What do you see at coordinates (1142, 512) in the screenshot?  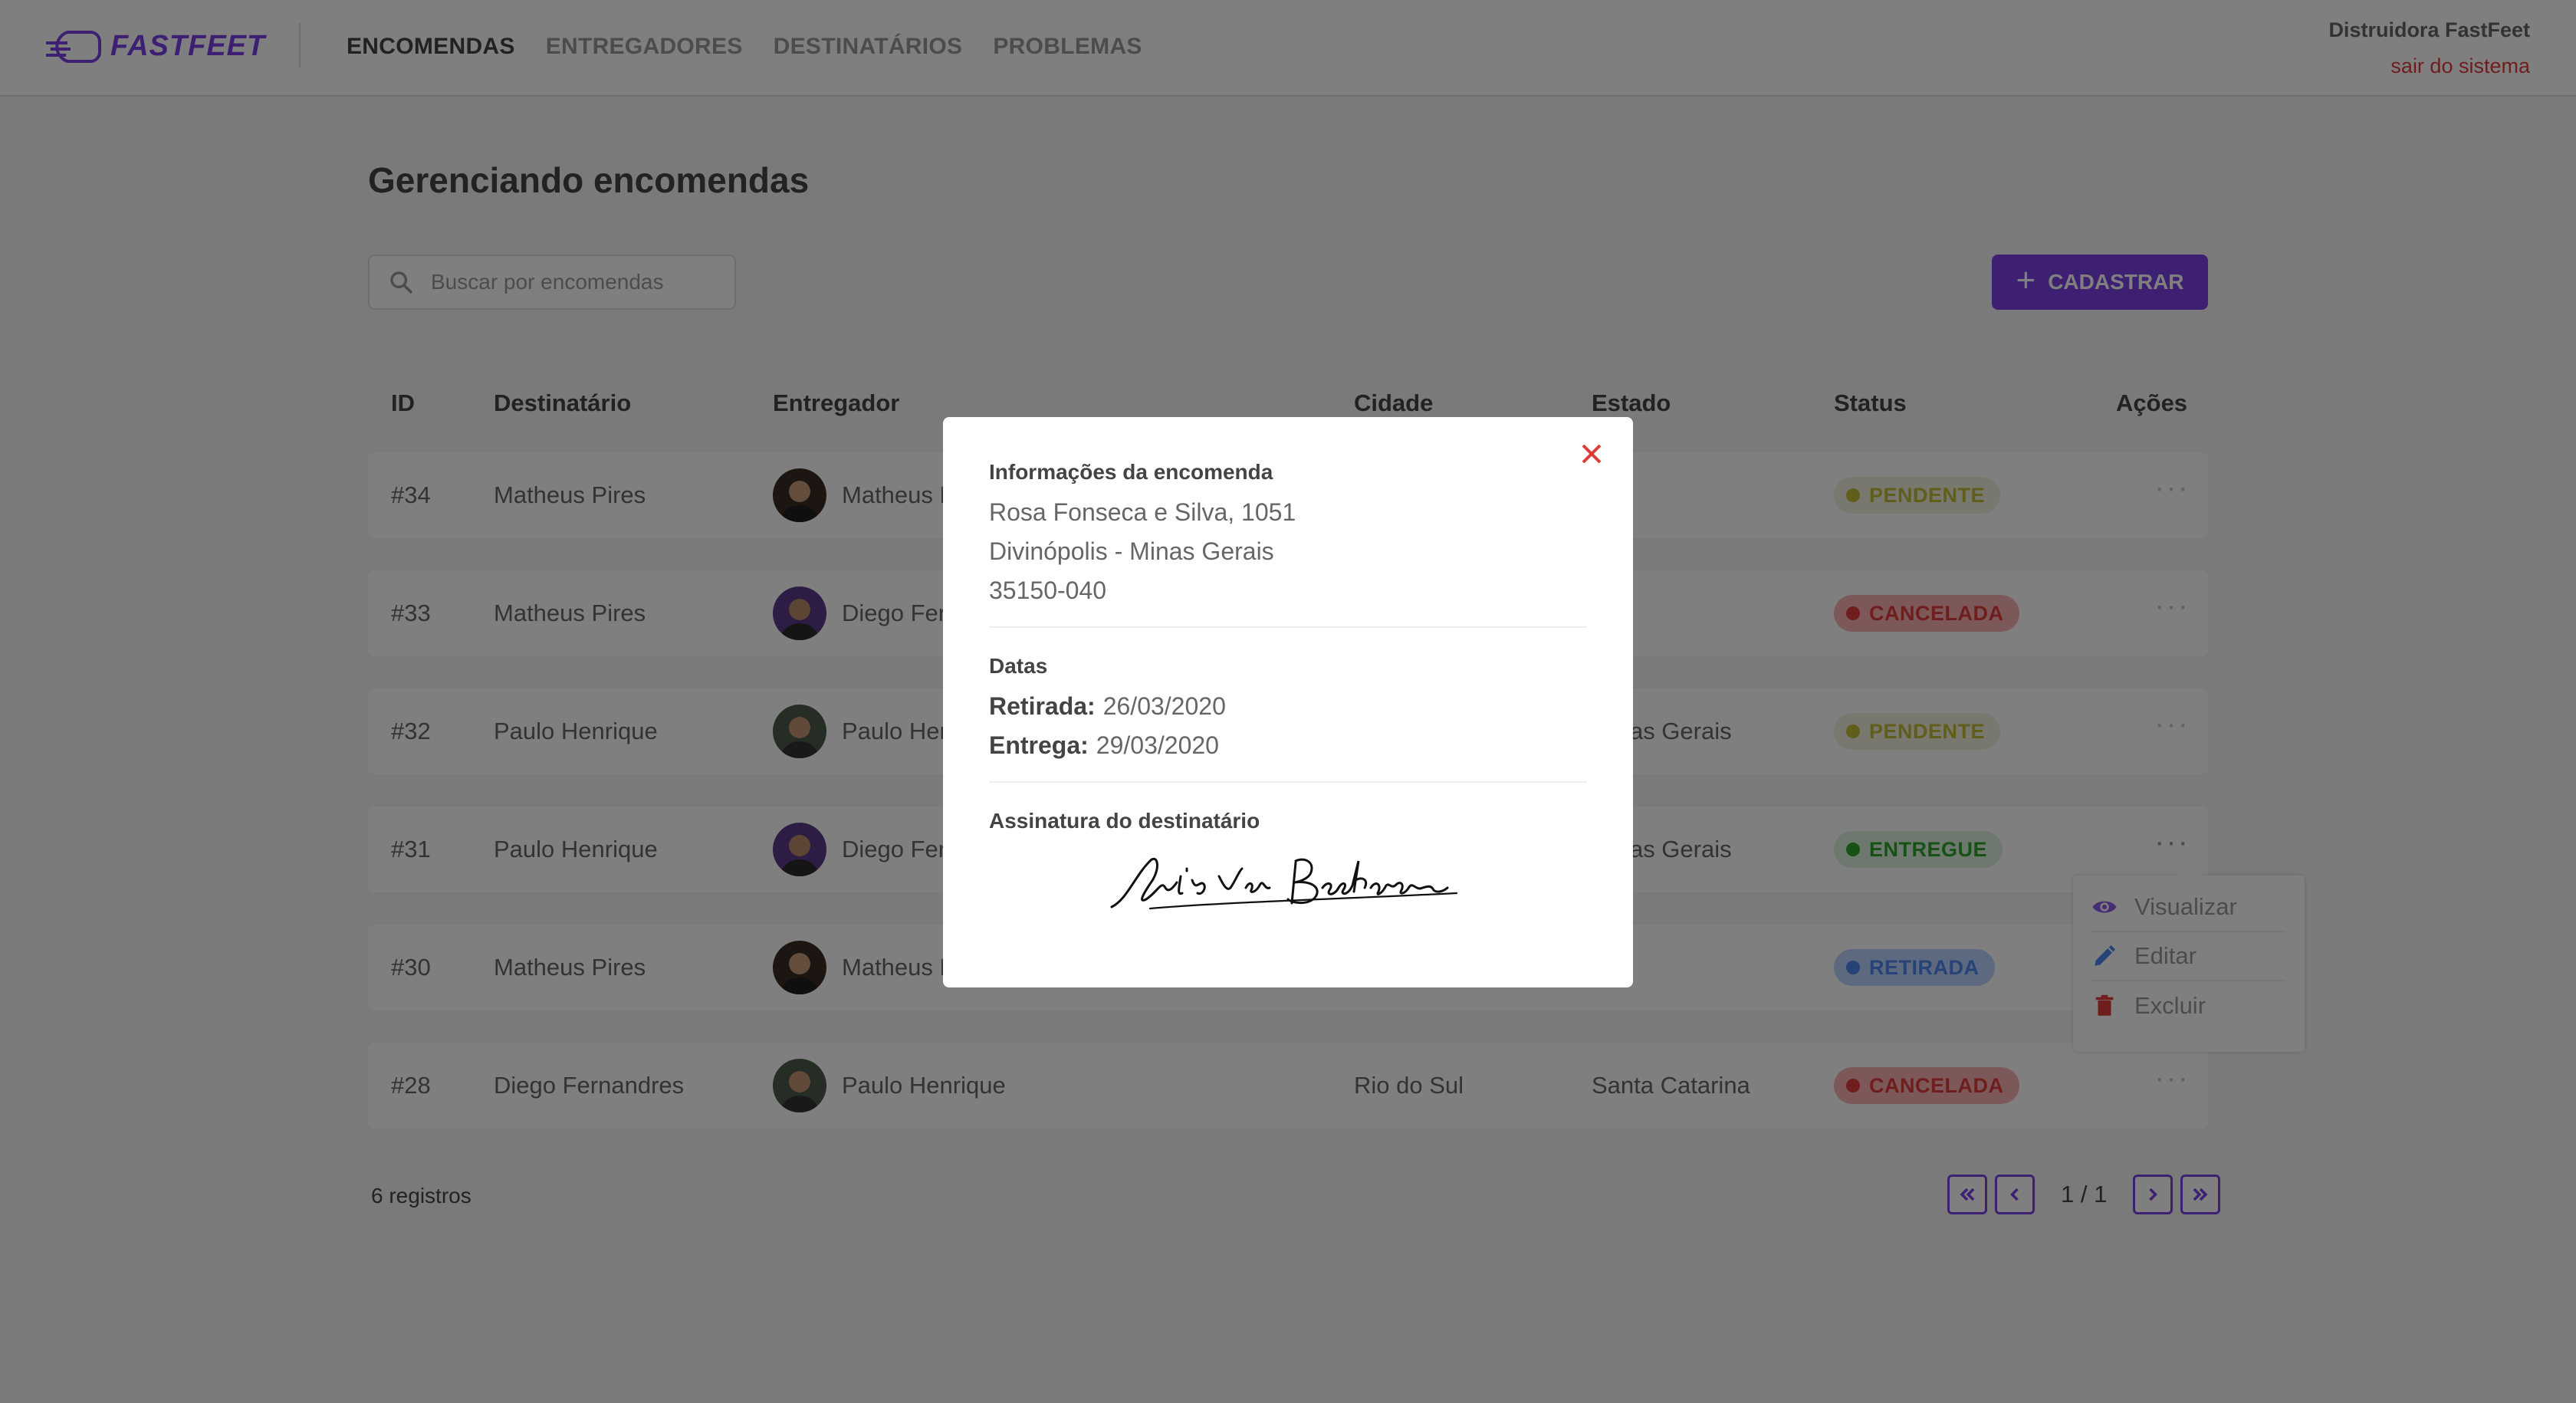 I see `address-line: Rosa Fonseca e Silva, 1051` at bounding box center [1142, 512].